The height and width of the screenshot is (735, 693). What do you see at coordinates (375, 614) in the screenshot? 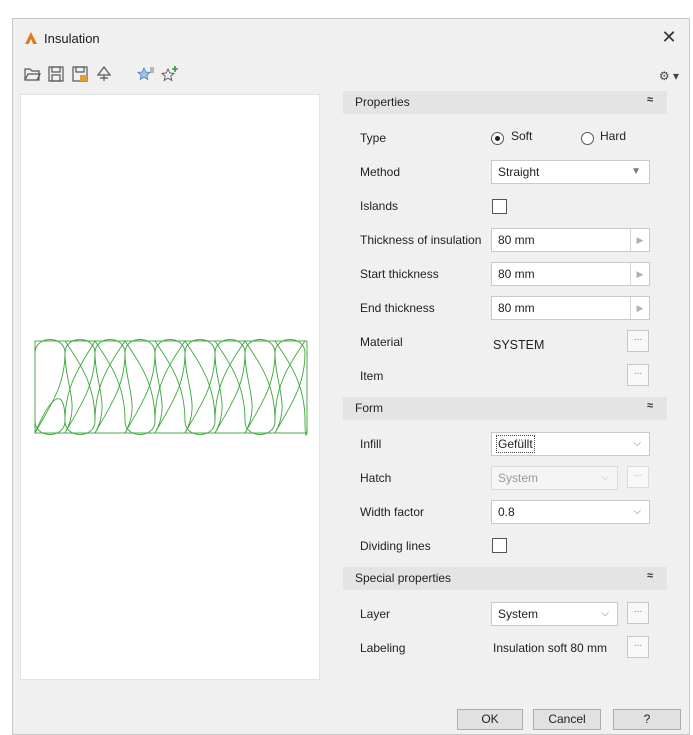
I see `layer-label: Layer` at bounding box center [375, 614].